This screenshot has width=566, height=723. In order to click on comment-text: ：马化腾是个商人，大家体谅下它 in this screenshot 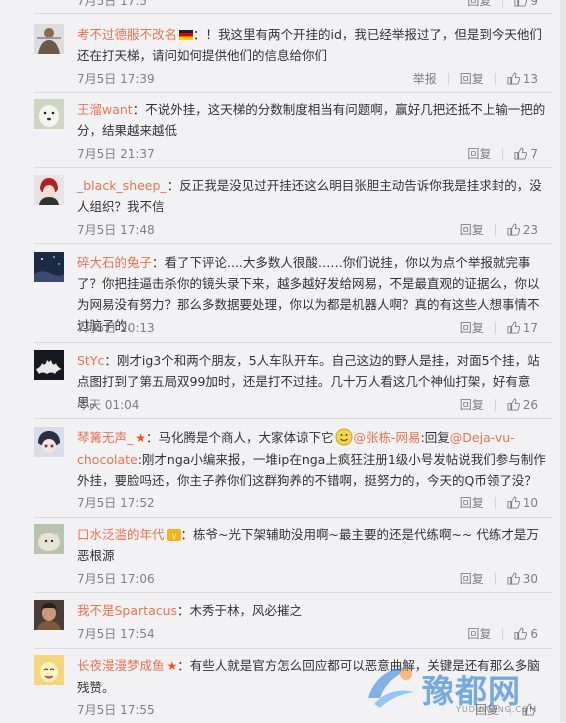, I will do `click(240, 437)`.